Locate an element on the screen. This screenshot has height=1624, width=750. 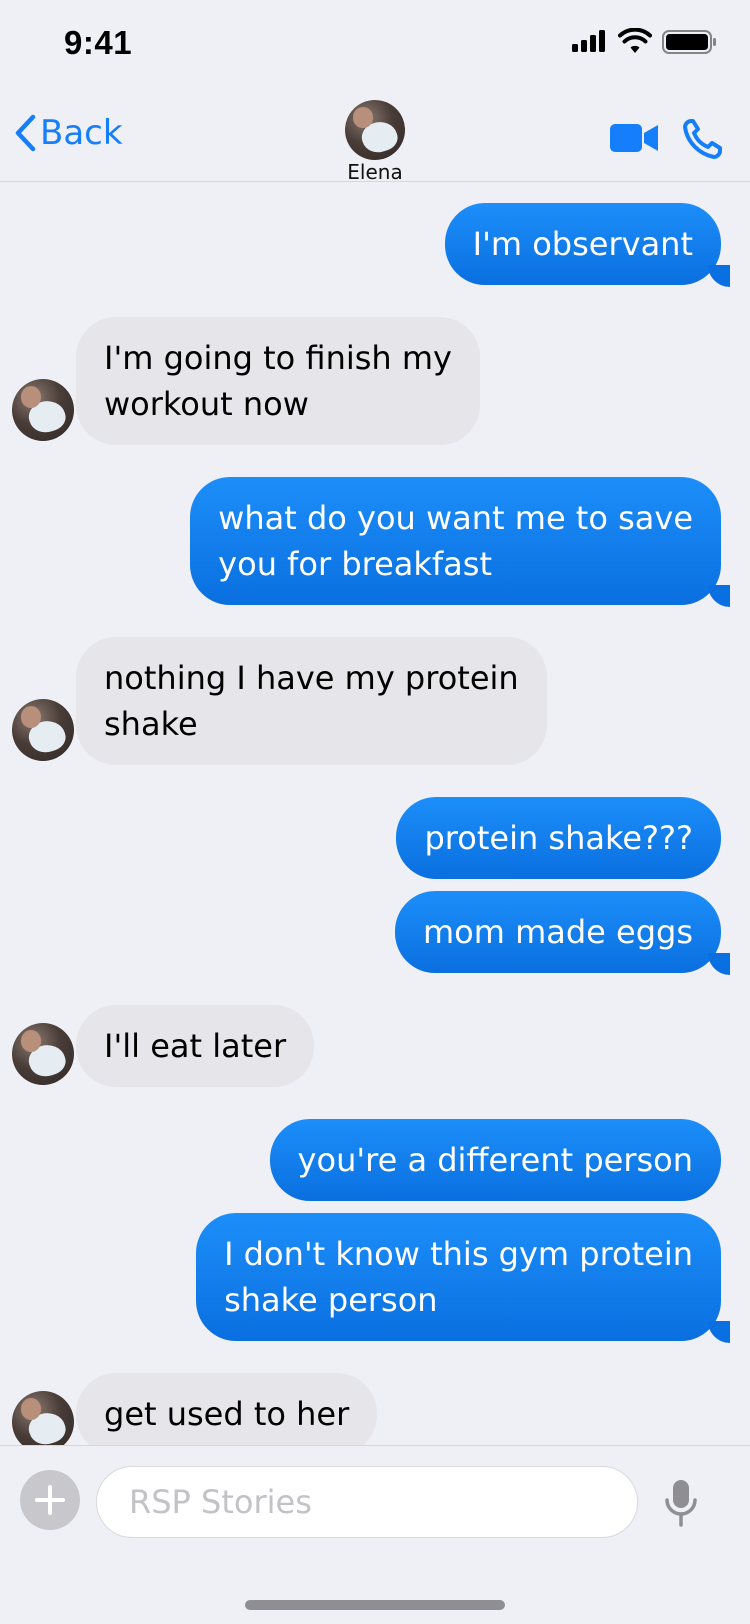
incoming-message: get used to her is located at coordinates (227, 1409).